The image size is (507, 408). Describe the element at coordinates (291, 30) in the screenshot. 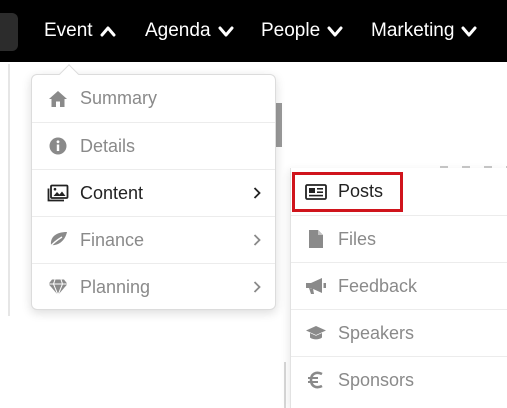

I see `nav-item-label: People` at that location.